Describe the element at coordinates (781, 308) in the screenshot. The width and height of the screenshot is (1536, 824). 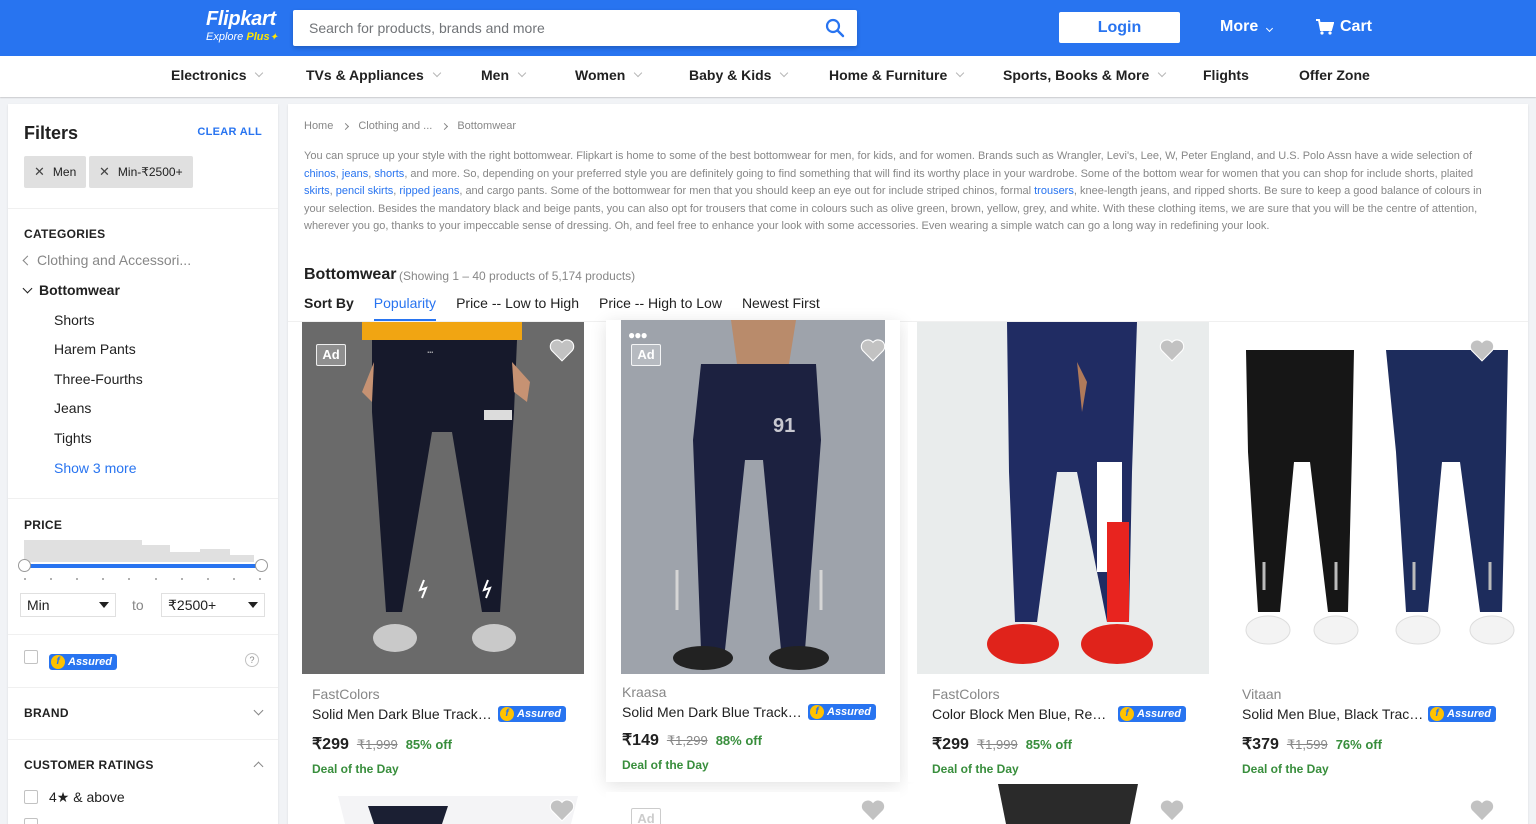
I see `sort-newest-first: Newest First` at that location.